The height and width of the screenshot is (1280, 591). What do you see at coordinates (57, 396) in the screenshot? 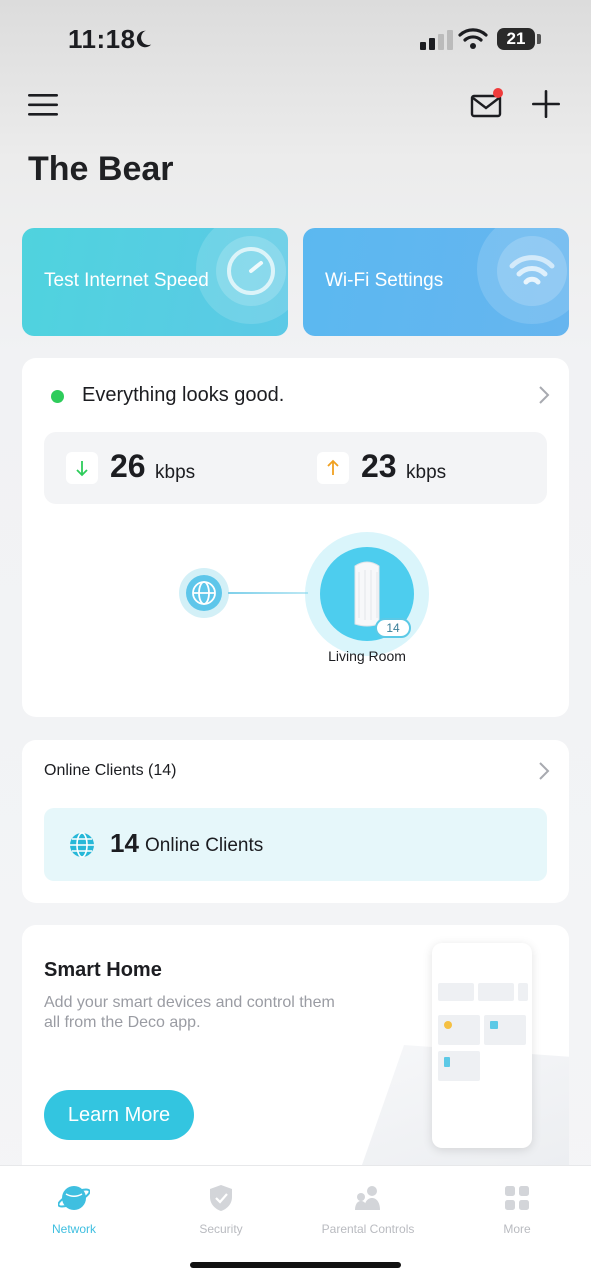
I see `status-indicator-dot` at bounding box center [57, 396].